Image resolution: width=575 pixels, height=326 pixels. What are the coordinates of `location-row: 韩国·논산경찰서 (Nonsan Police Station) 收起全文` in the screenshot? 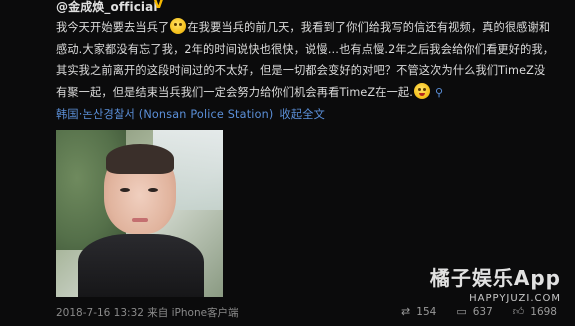 It's located at (190, 114).